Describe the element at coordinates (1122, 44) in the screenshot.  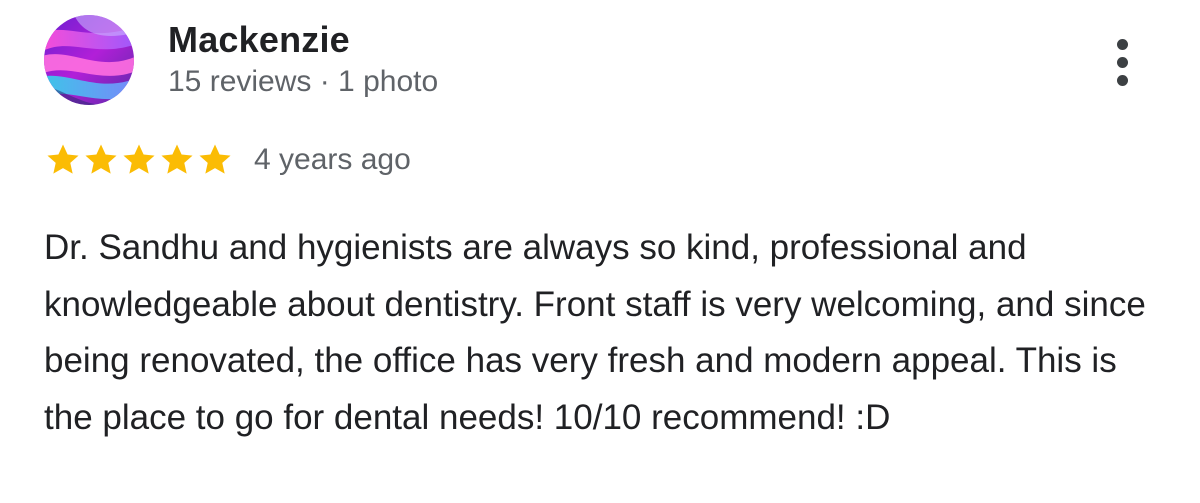
I see `more-vert-icon` at that location.